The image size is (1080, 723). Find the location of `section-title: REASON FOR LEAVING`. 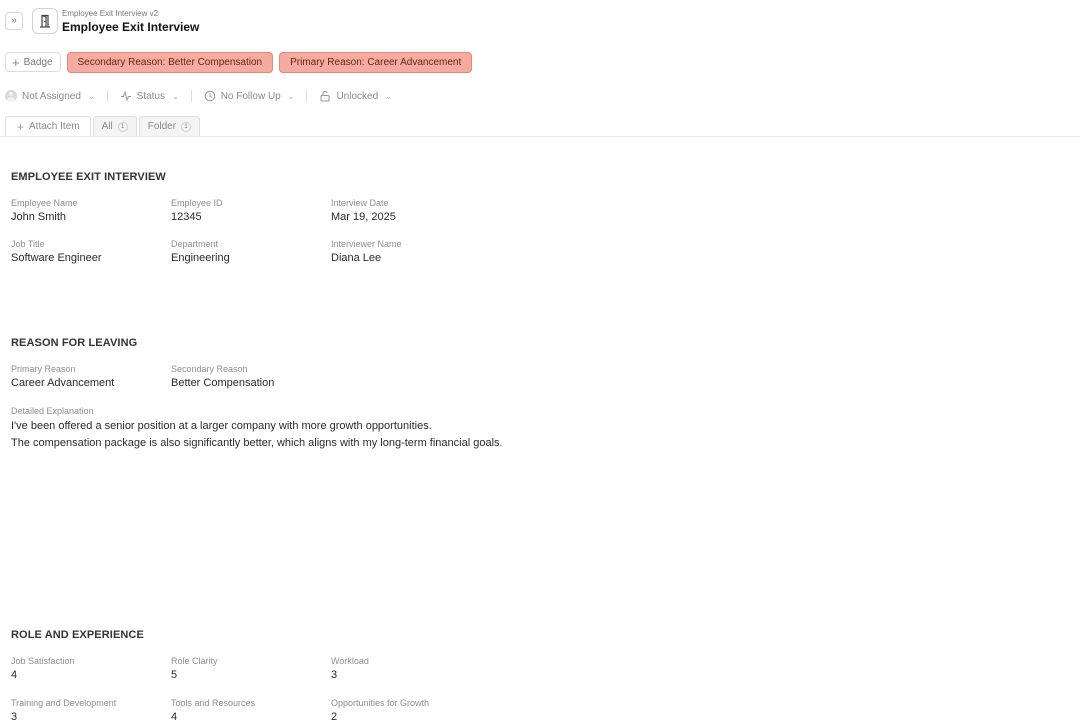

section-title: REASON FOR LEAVING is located at coordinates (74, 343).